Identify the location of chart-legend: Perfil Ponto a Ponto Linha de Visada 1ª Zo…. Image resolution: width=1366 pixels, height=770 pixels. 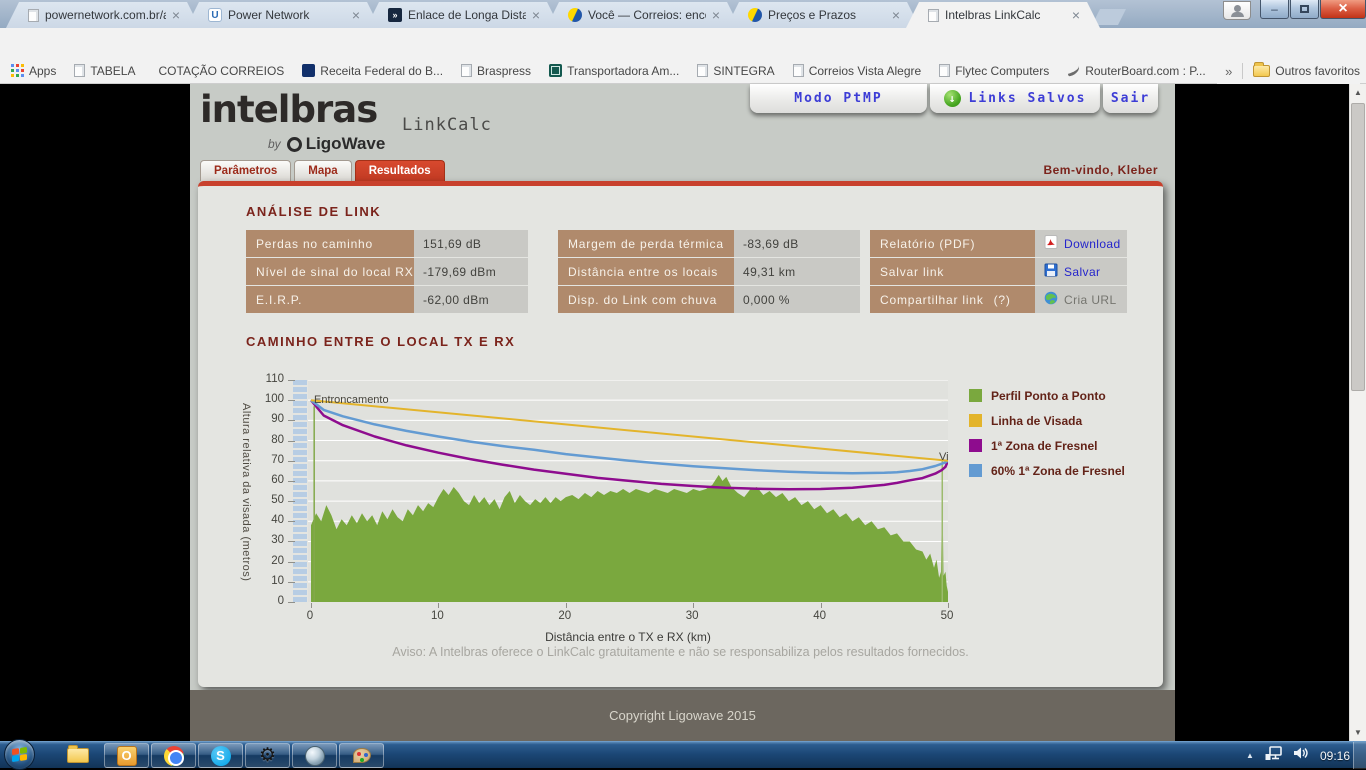
(1047, 433).